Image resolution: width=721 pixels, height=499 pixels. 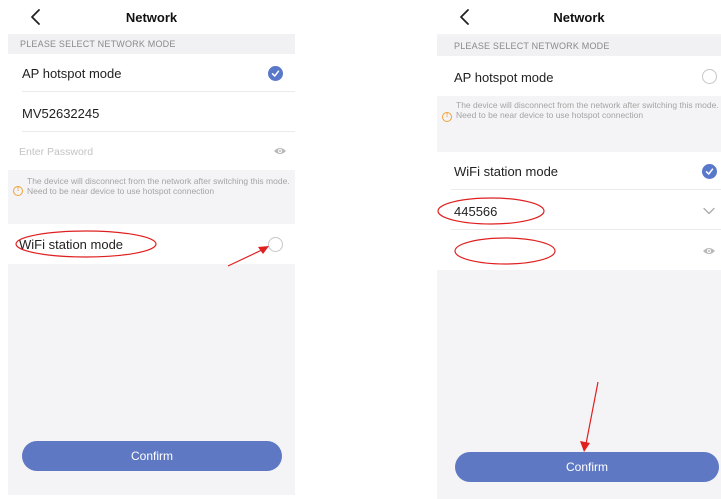 What do you see at coordinates (56, 152) in the screenshot?
I see `password-placeholder: Enter Password` at bounding box center [56, 152].